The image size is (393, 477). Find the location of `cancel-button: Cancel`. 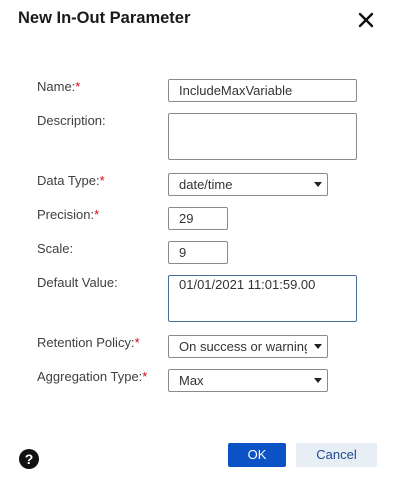

cancel-button: Cancel is located at coordinates (336, 455).